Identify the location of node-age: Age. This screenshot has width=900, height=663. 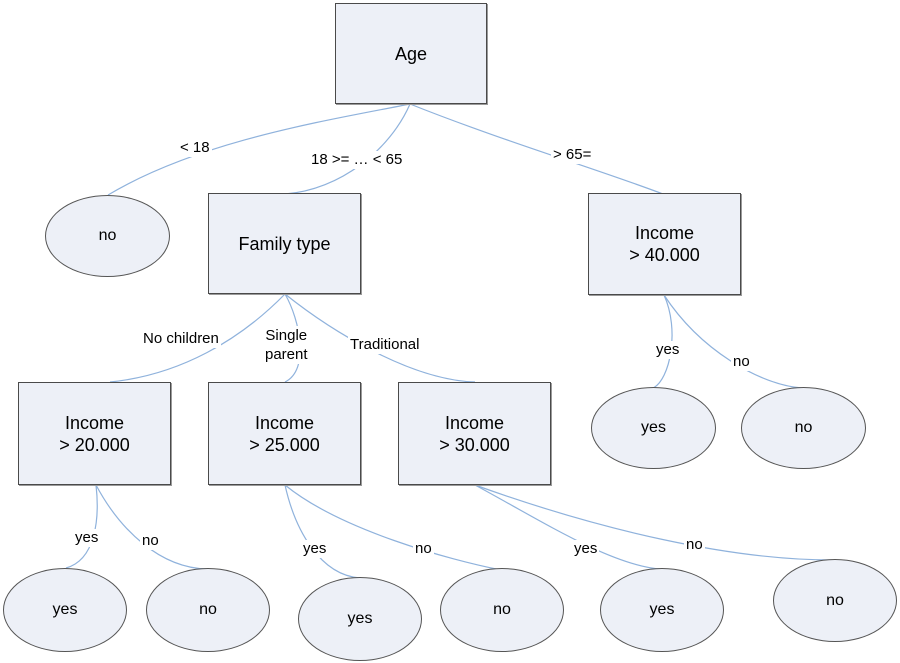
(411, 53).